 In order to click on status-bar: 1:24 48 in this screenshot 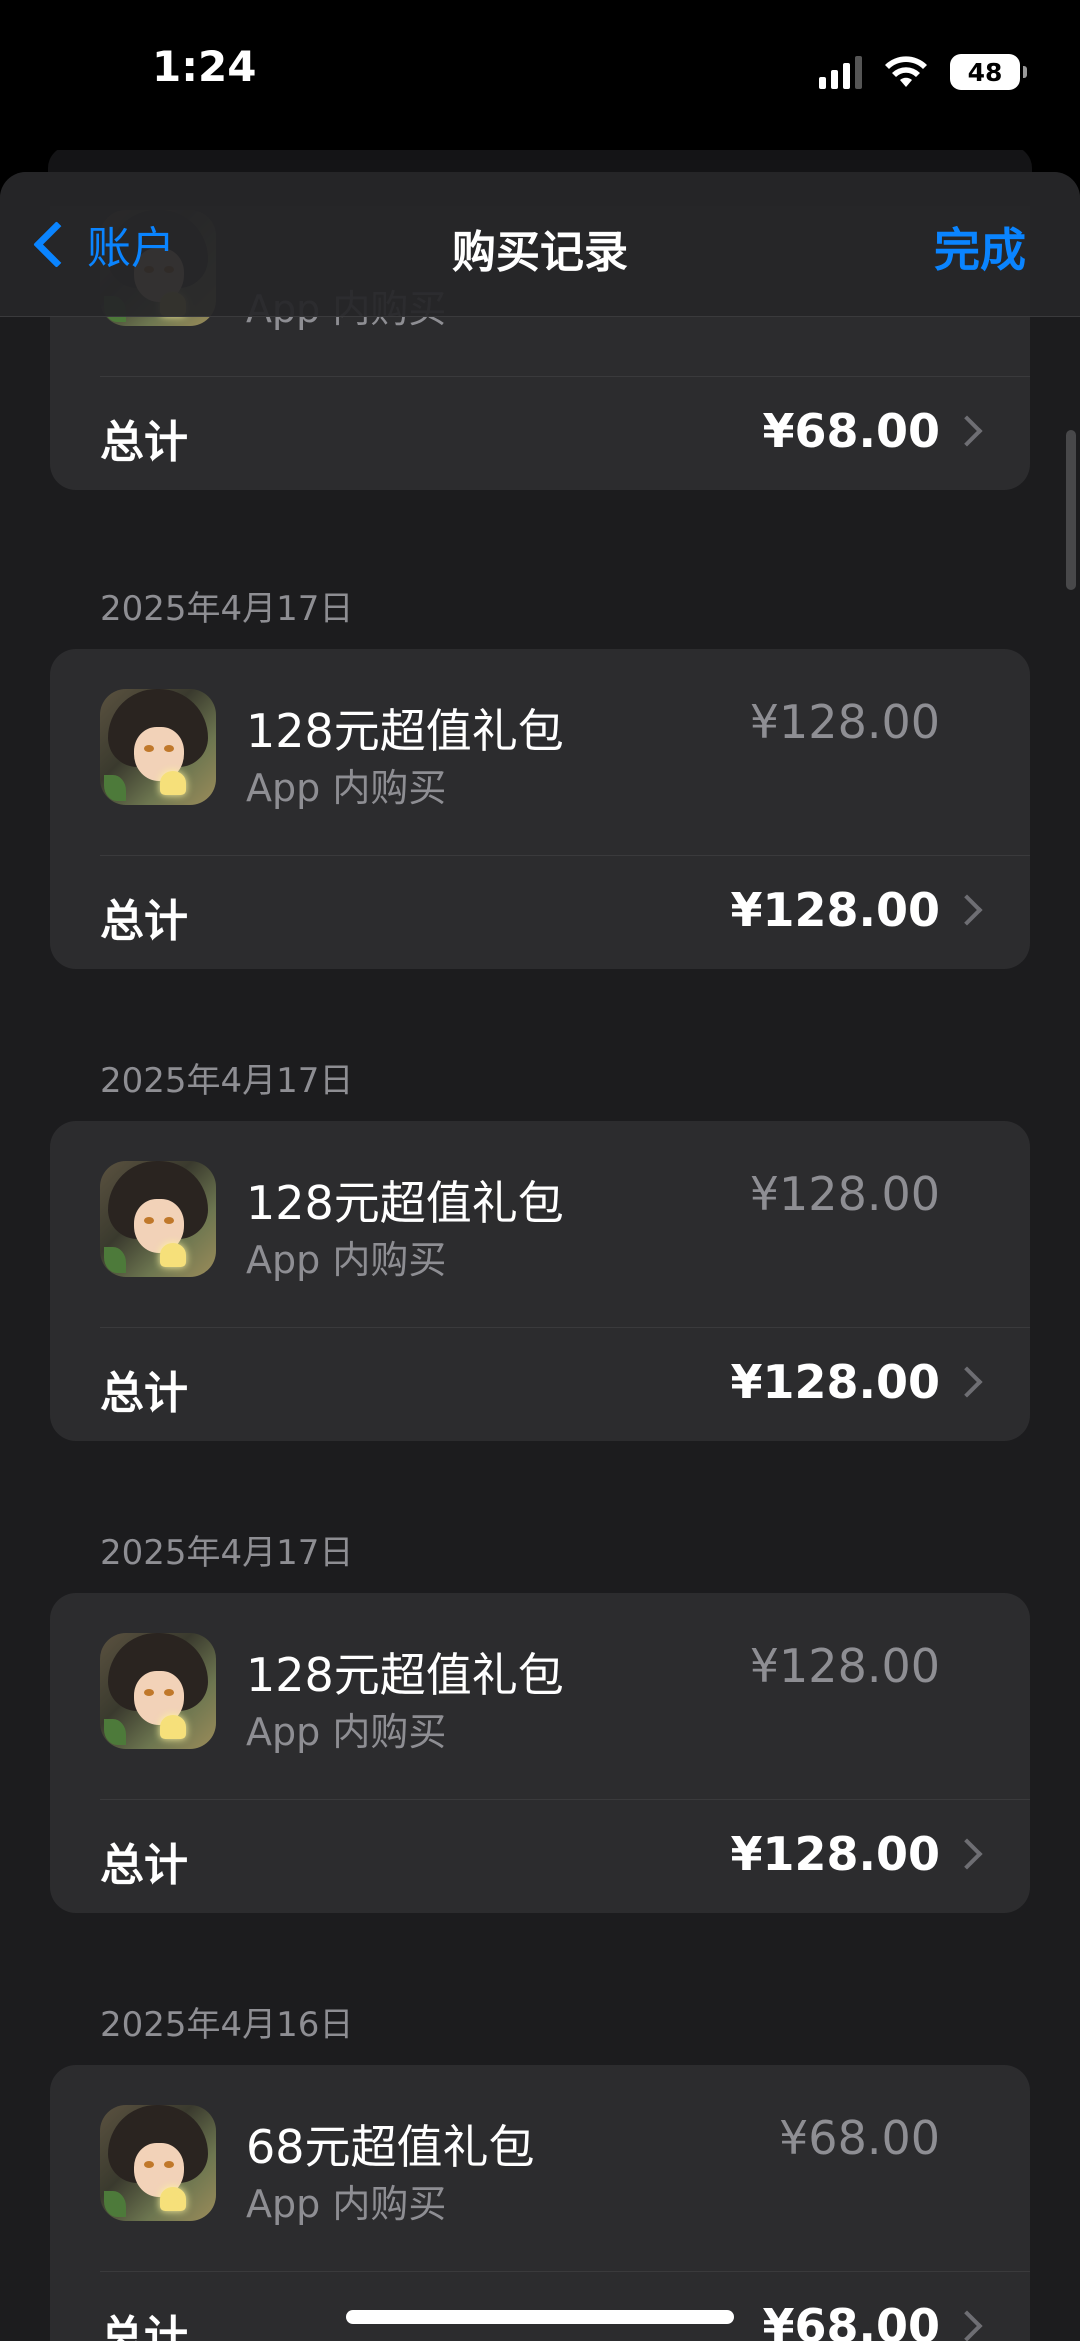, I will do `click(540, 75)`.